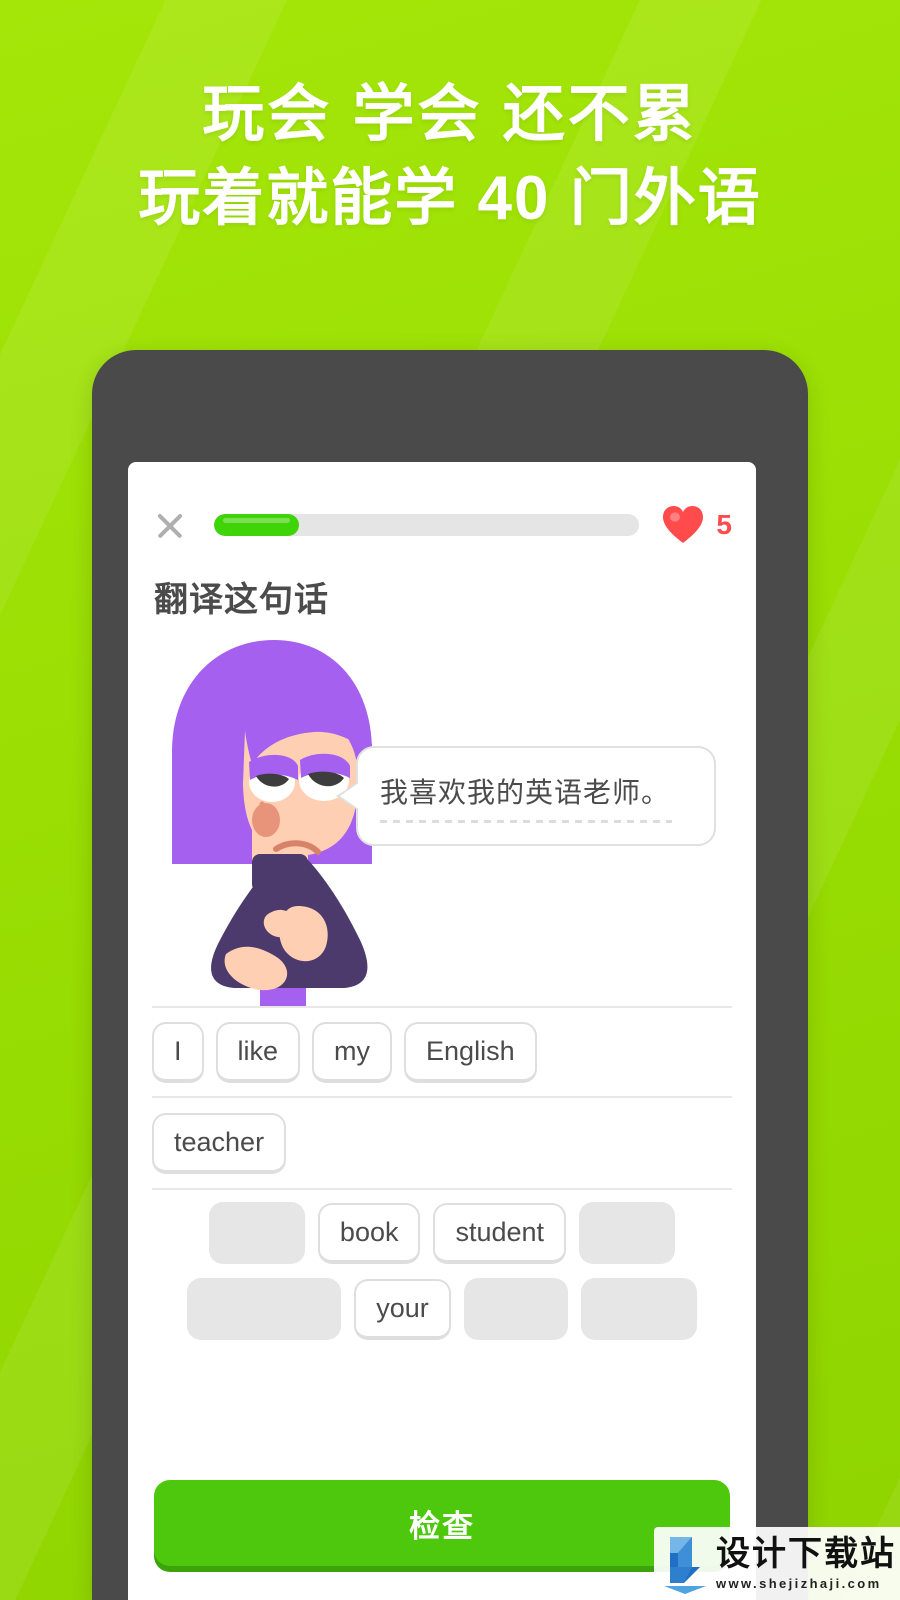 The width and height of the screenshot is (900, 1600). I want to click on answer-tile: I, so click(178, 1052).